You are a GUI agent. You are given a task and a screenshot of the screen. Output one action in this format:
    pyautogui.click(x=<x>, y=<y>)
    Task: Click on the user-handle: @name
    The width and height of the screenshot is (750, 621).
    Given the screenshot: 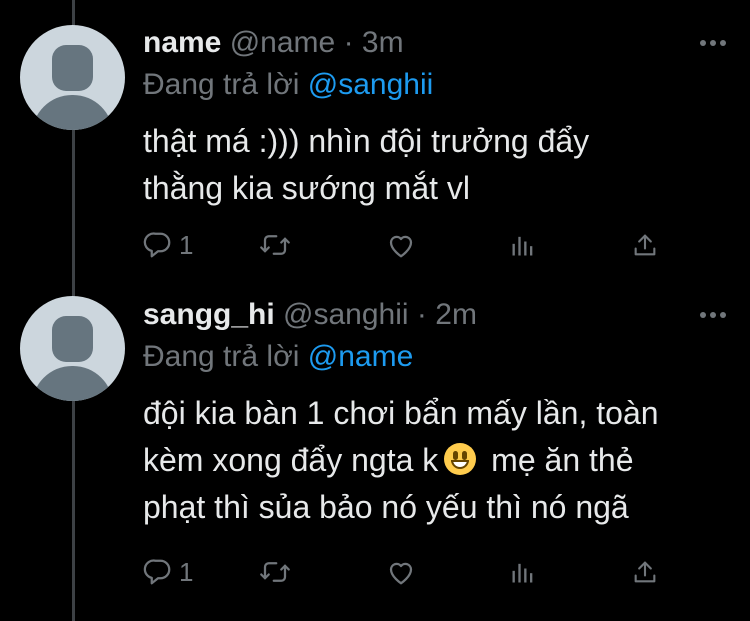 What is the action you would take?
    pyautogui.click(x=283, y=42)
    